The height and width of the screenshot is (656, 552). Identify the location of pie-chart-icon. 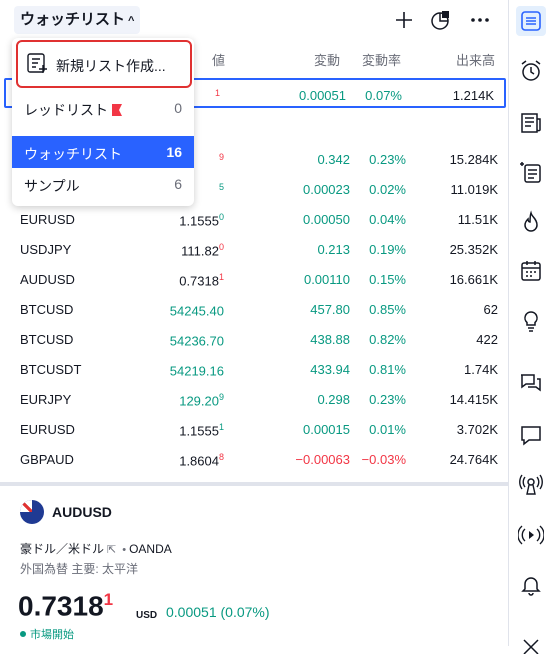
(440, 20).